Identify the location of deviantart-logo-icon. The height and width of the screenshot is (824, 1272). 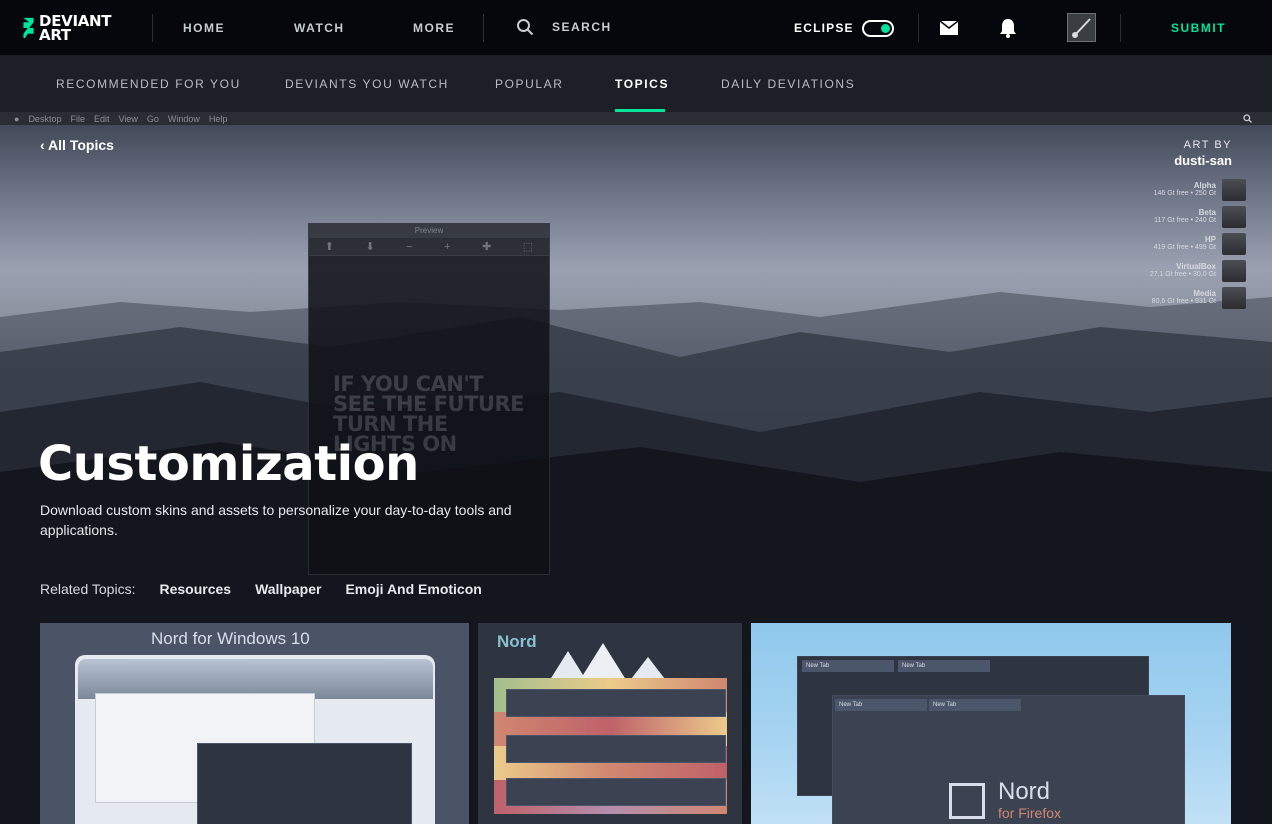
(28, 28).